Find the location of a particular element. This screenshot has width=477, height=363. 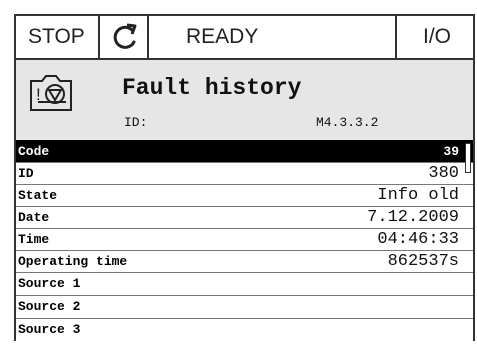

rotation-indicator is located at coordinates (124, 37).